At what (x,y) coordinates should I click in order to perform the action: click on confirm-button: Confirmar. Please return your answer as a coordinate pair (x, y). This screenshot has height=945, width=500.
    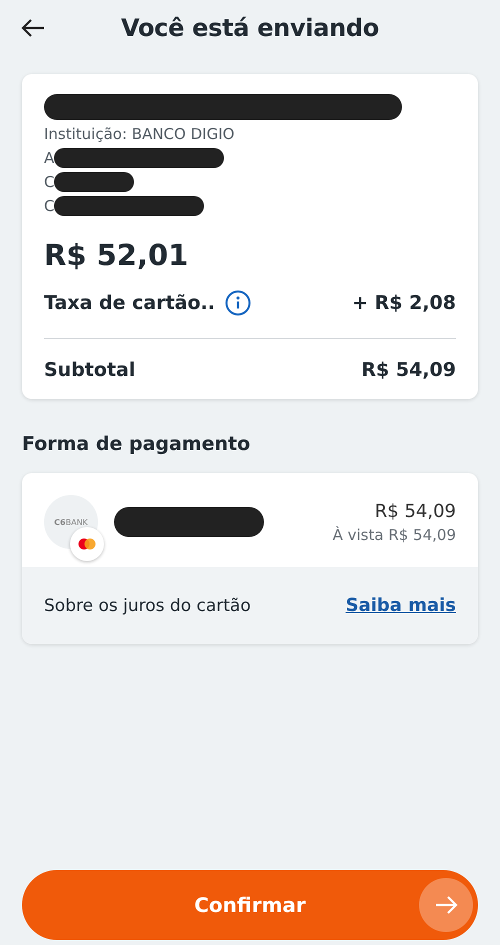
    Looking at the image, I should click on (250, 905).